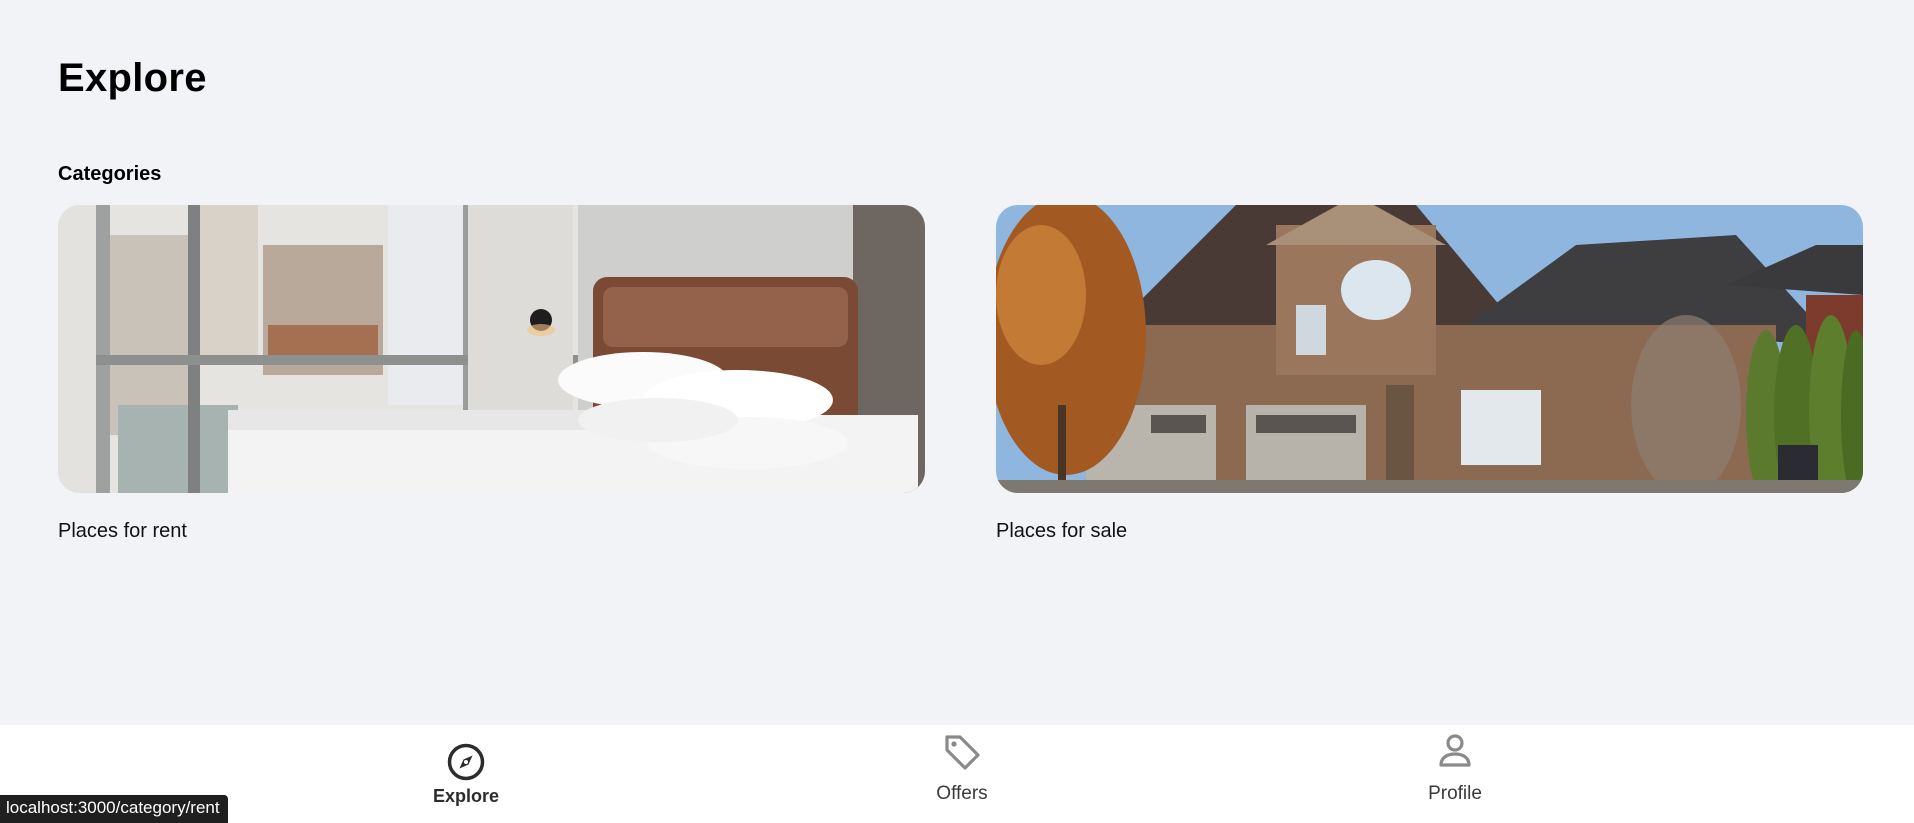 This screenshot has width=1914, height=823. What do you see at coordinates (1455, 793) in the screenshot?
I see `nav-label-profile: Profile` at bounding box center [1455, 793].